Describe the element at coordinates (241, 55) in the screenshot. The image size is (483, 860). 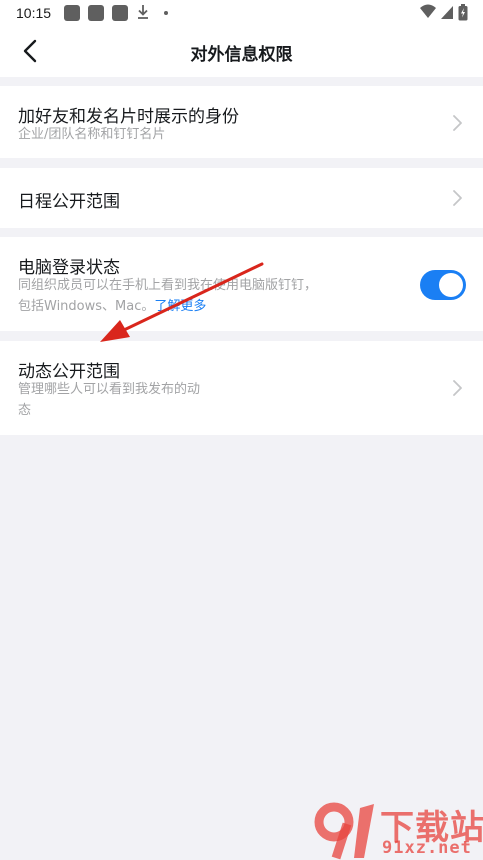
I see `page-title: 对外信息权限` at that location.